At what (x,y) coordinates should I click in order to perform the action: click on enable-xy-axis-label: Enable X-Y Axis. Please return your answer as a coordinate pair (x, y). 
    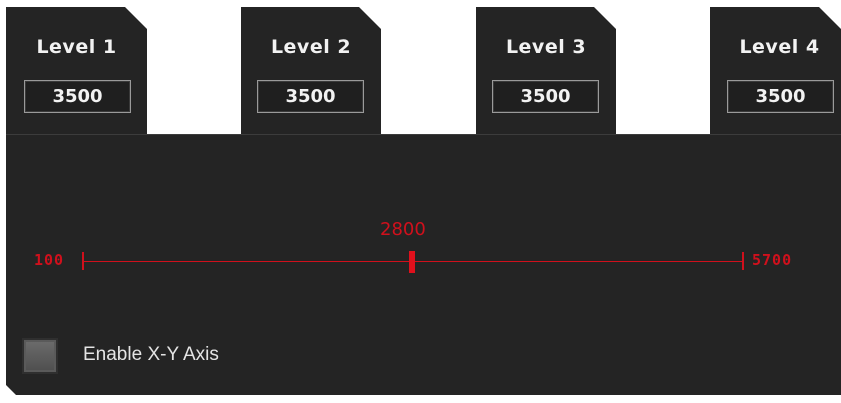
    Looking at the image, I should click on (151, 354).